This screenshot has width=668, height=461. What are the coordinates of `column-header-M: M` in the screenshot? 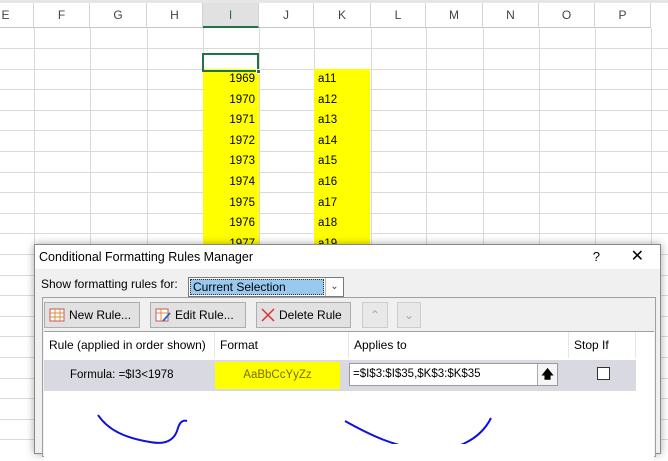 It's located at (454, 15).